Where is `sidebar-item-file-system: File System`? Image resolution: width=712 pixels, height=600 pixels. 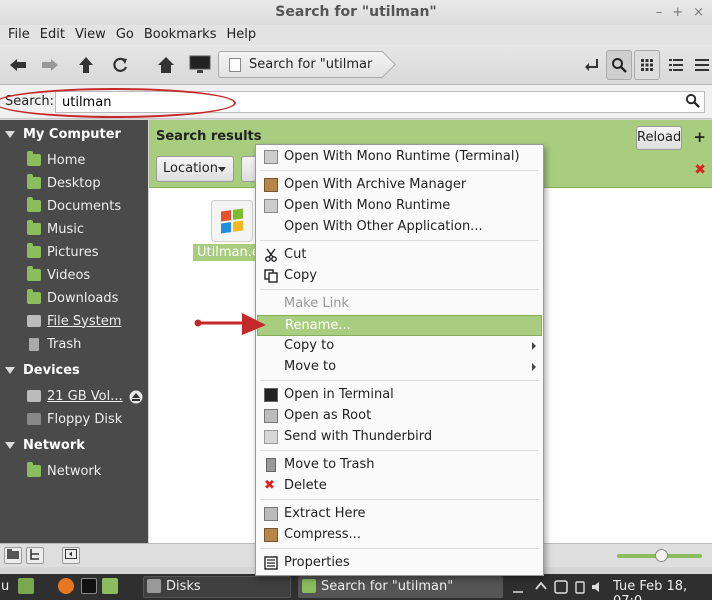
sidebar-item-file-system: File System is located at coordinates (74, 321).